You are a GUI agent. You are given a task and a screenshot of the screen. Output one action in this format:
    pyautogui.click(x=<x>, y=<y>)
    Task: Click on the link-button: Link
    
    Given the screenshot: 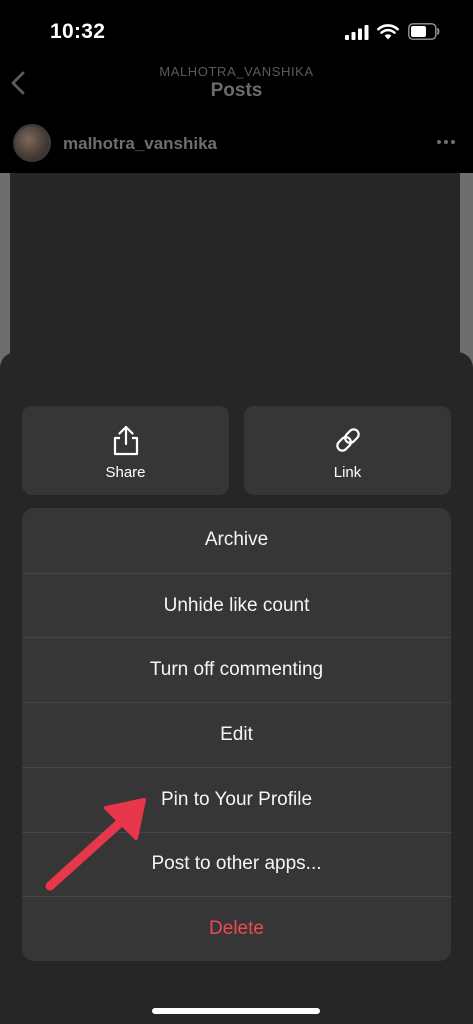 What is the action you would take?
    pyautogui.click(x=347, y=450)
    